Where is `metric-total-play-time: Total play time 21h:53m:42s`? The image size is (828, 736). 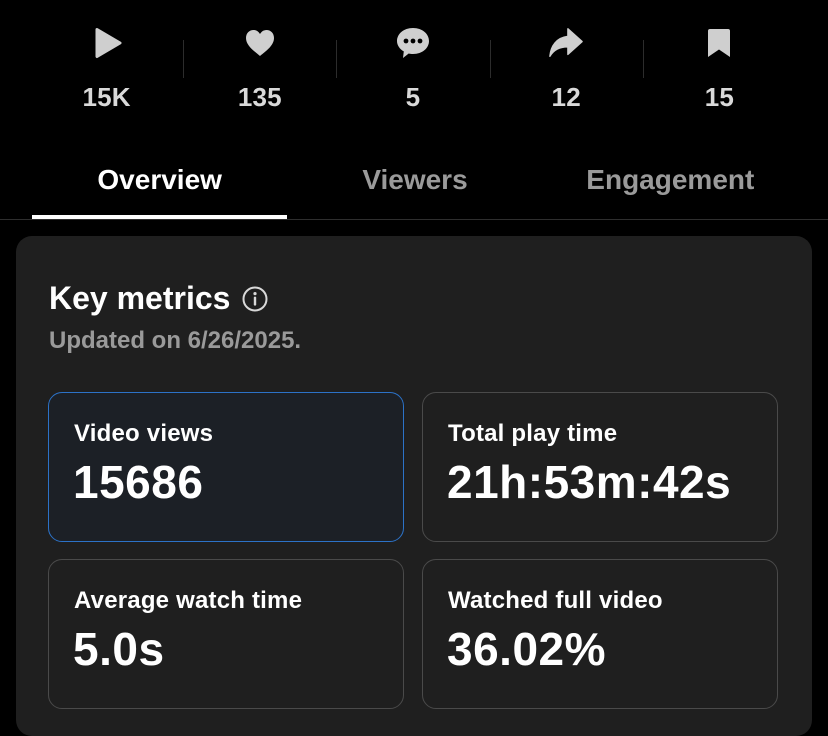 metric-total-play-time: Total play time 21h:53m:42s is located at coordinates (600, 467).